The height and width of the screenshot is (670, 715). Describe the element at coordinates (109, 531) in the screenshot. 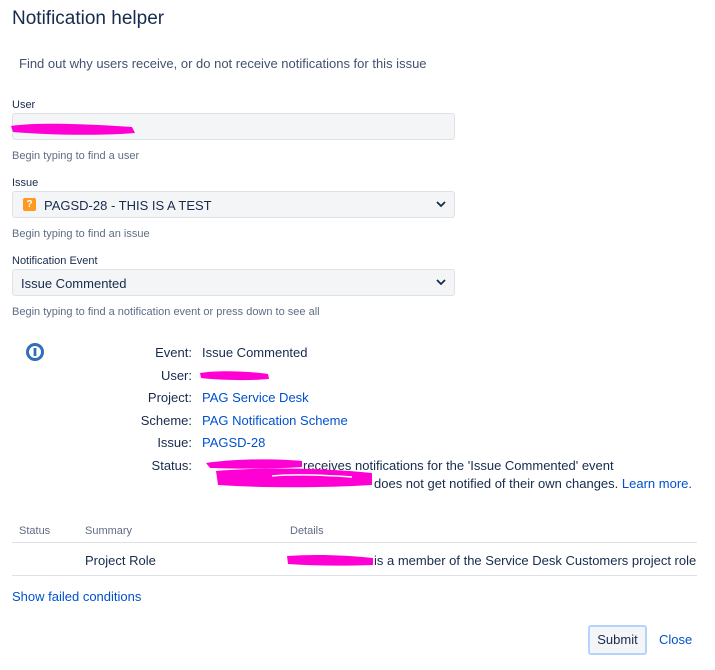

I see `table-header-summary: Summary` at that location.